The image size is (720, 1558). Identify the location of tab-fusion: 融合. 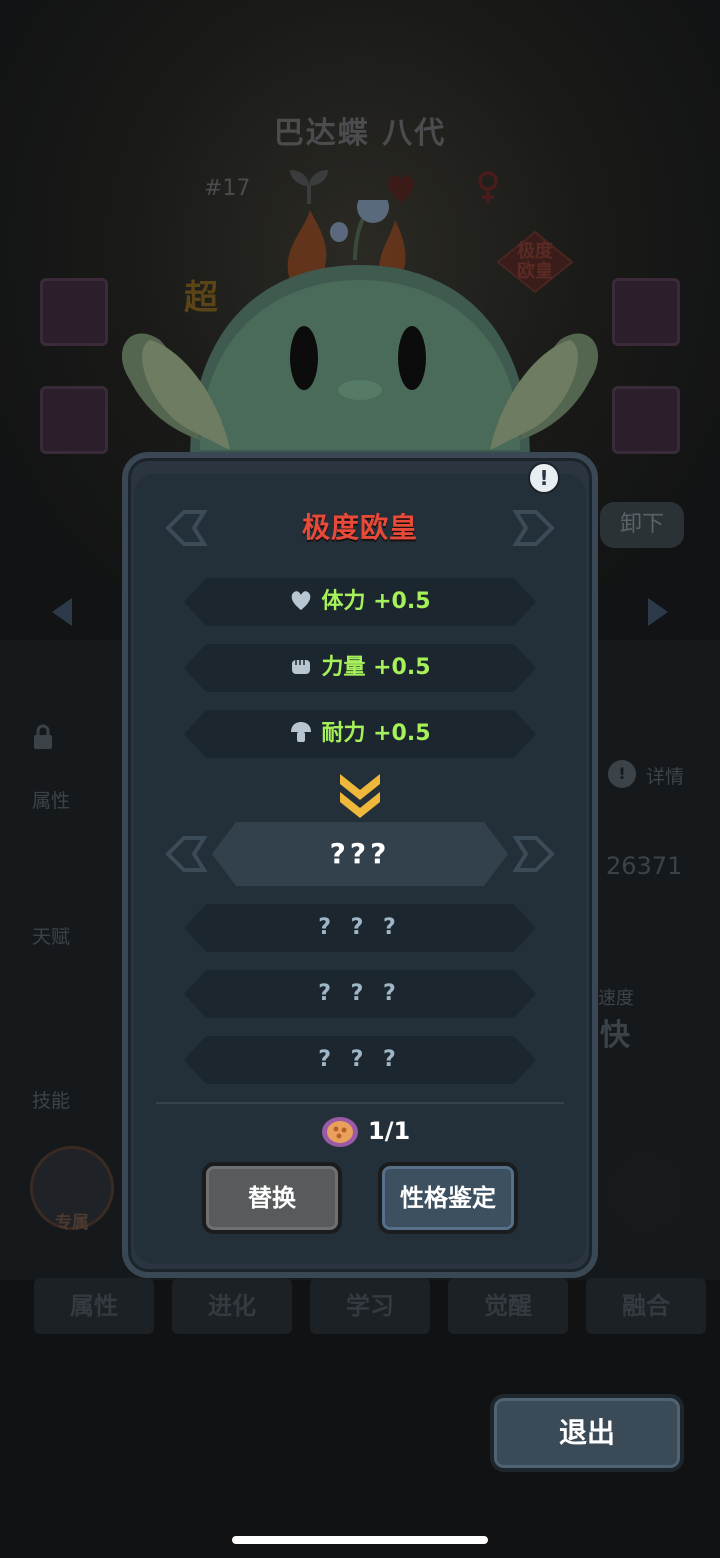
(646, 1306).